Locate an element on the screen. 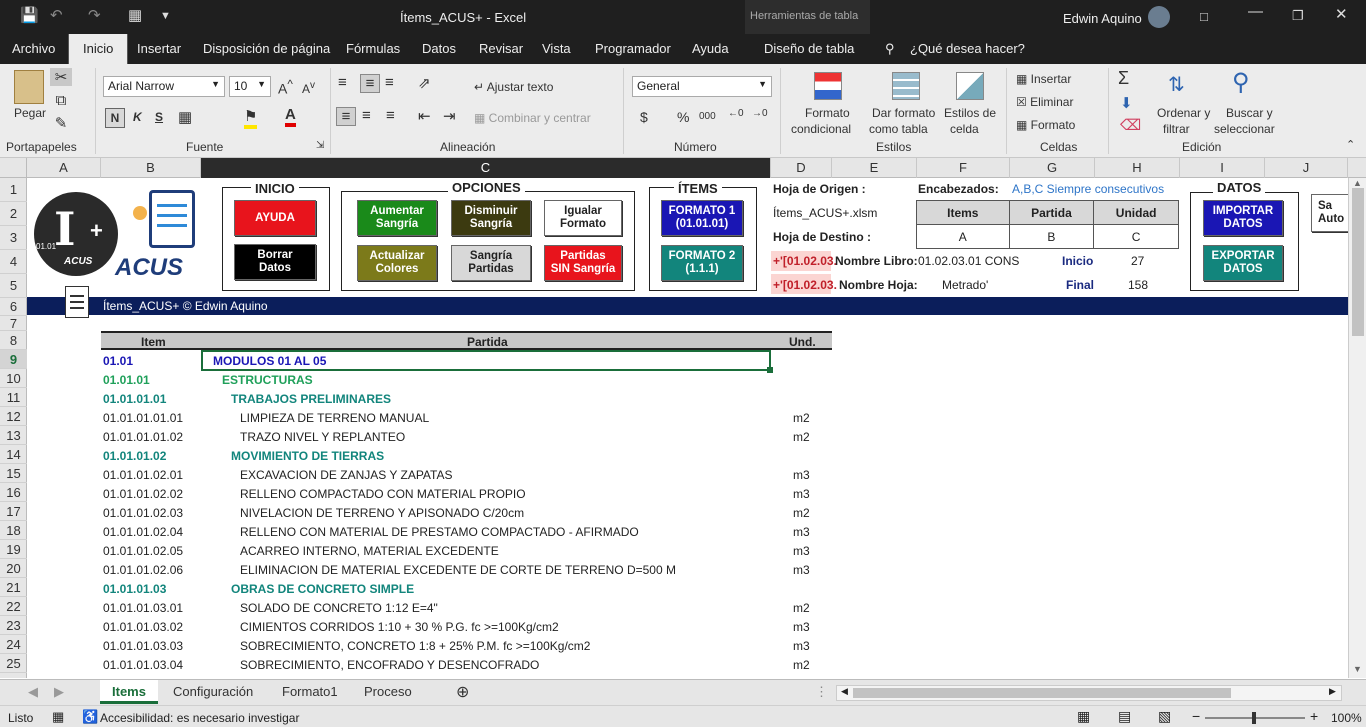 This screenshot has width=1366, height=727. align-top-icon: ≡ is located at coordinates (342, 82).